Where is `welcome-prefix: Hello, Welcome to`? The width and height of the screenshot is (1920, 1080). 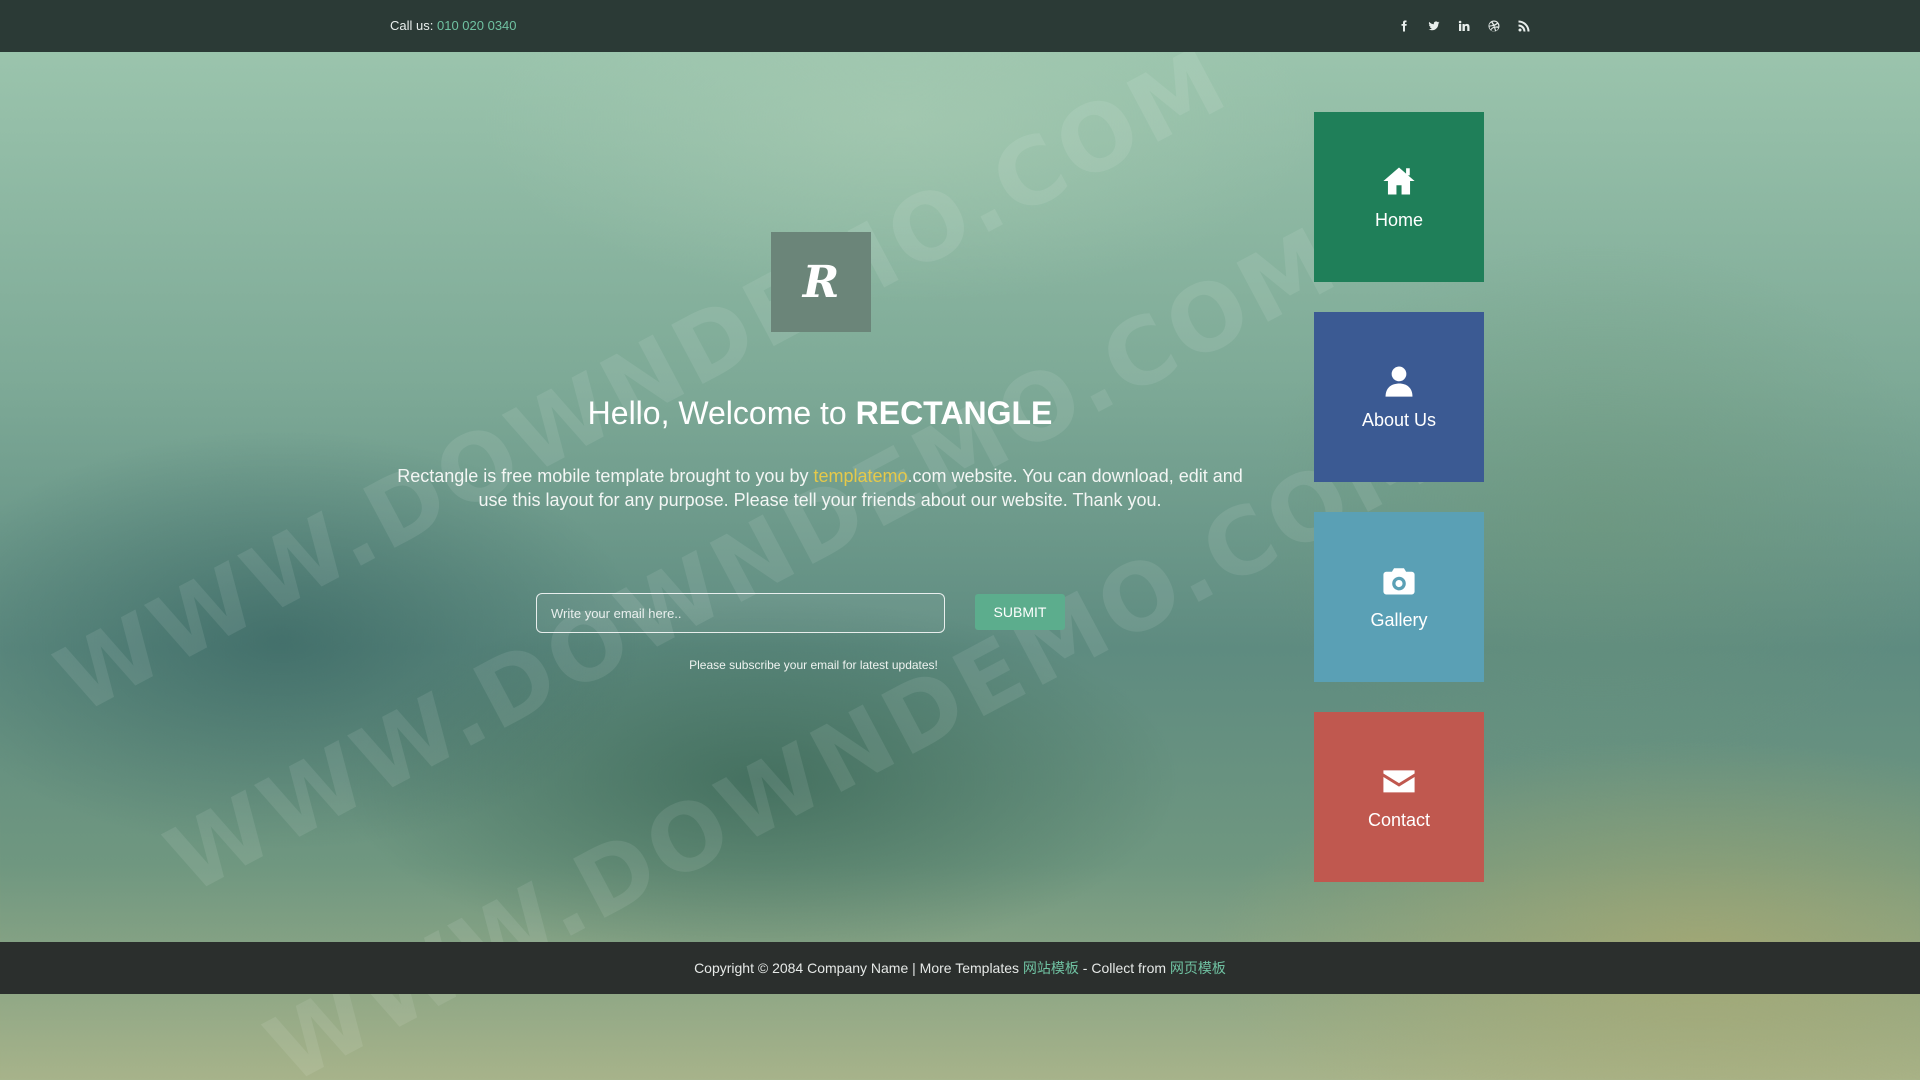 welcome-prefix: Hello, Welcome to is located at coordinates (717, 413).